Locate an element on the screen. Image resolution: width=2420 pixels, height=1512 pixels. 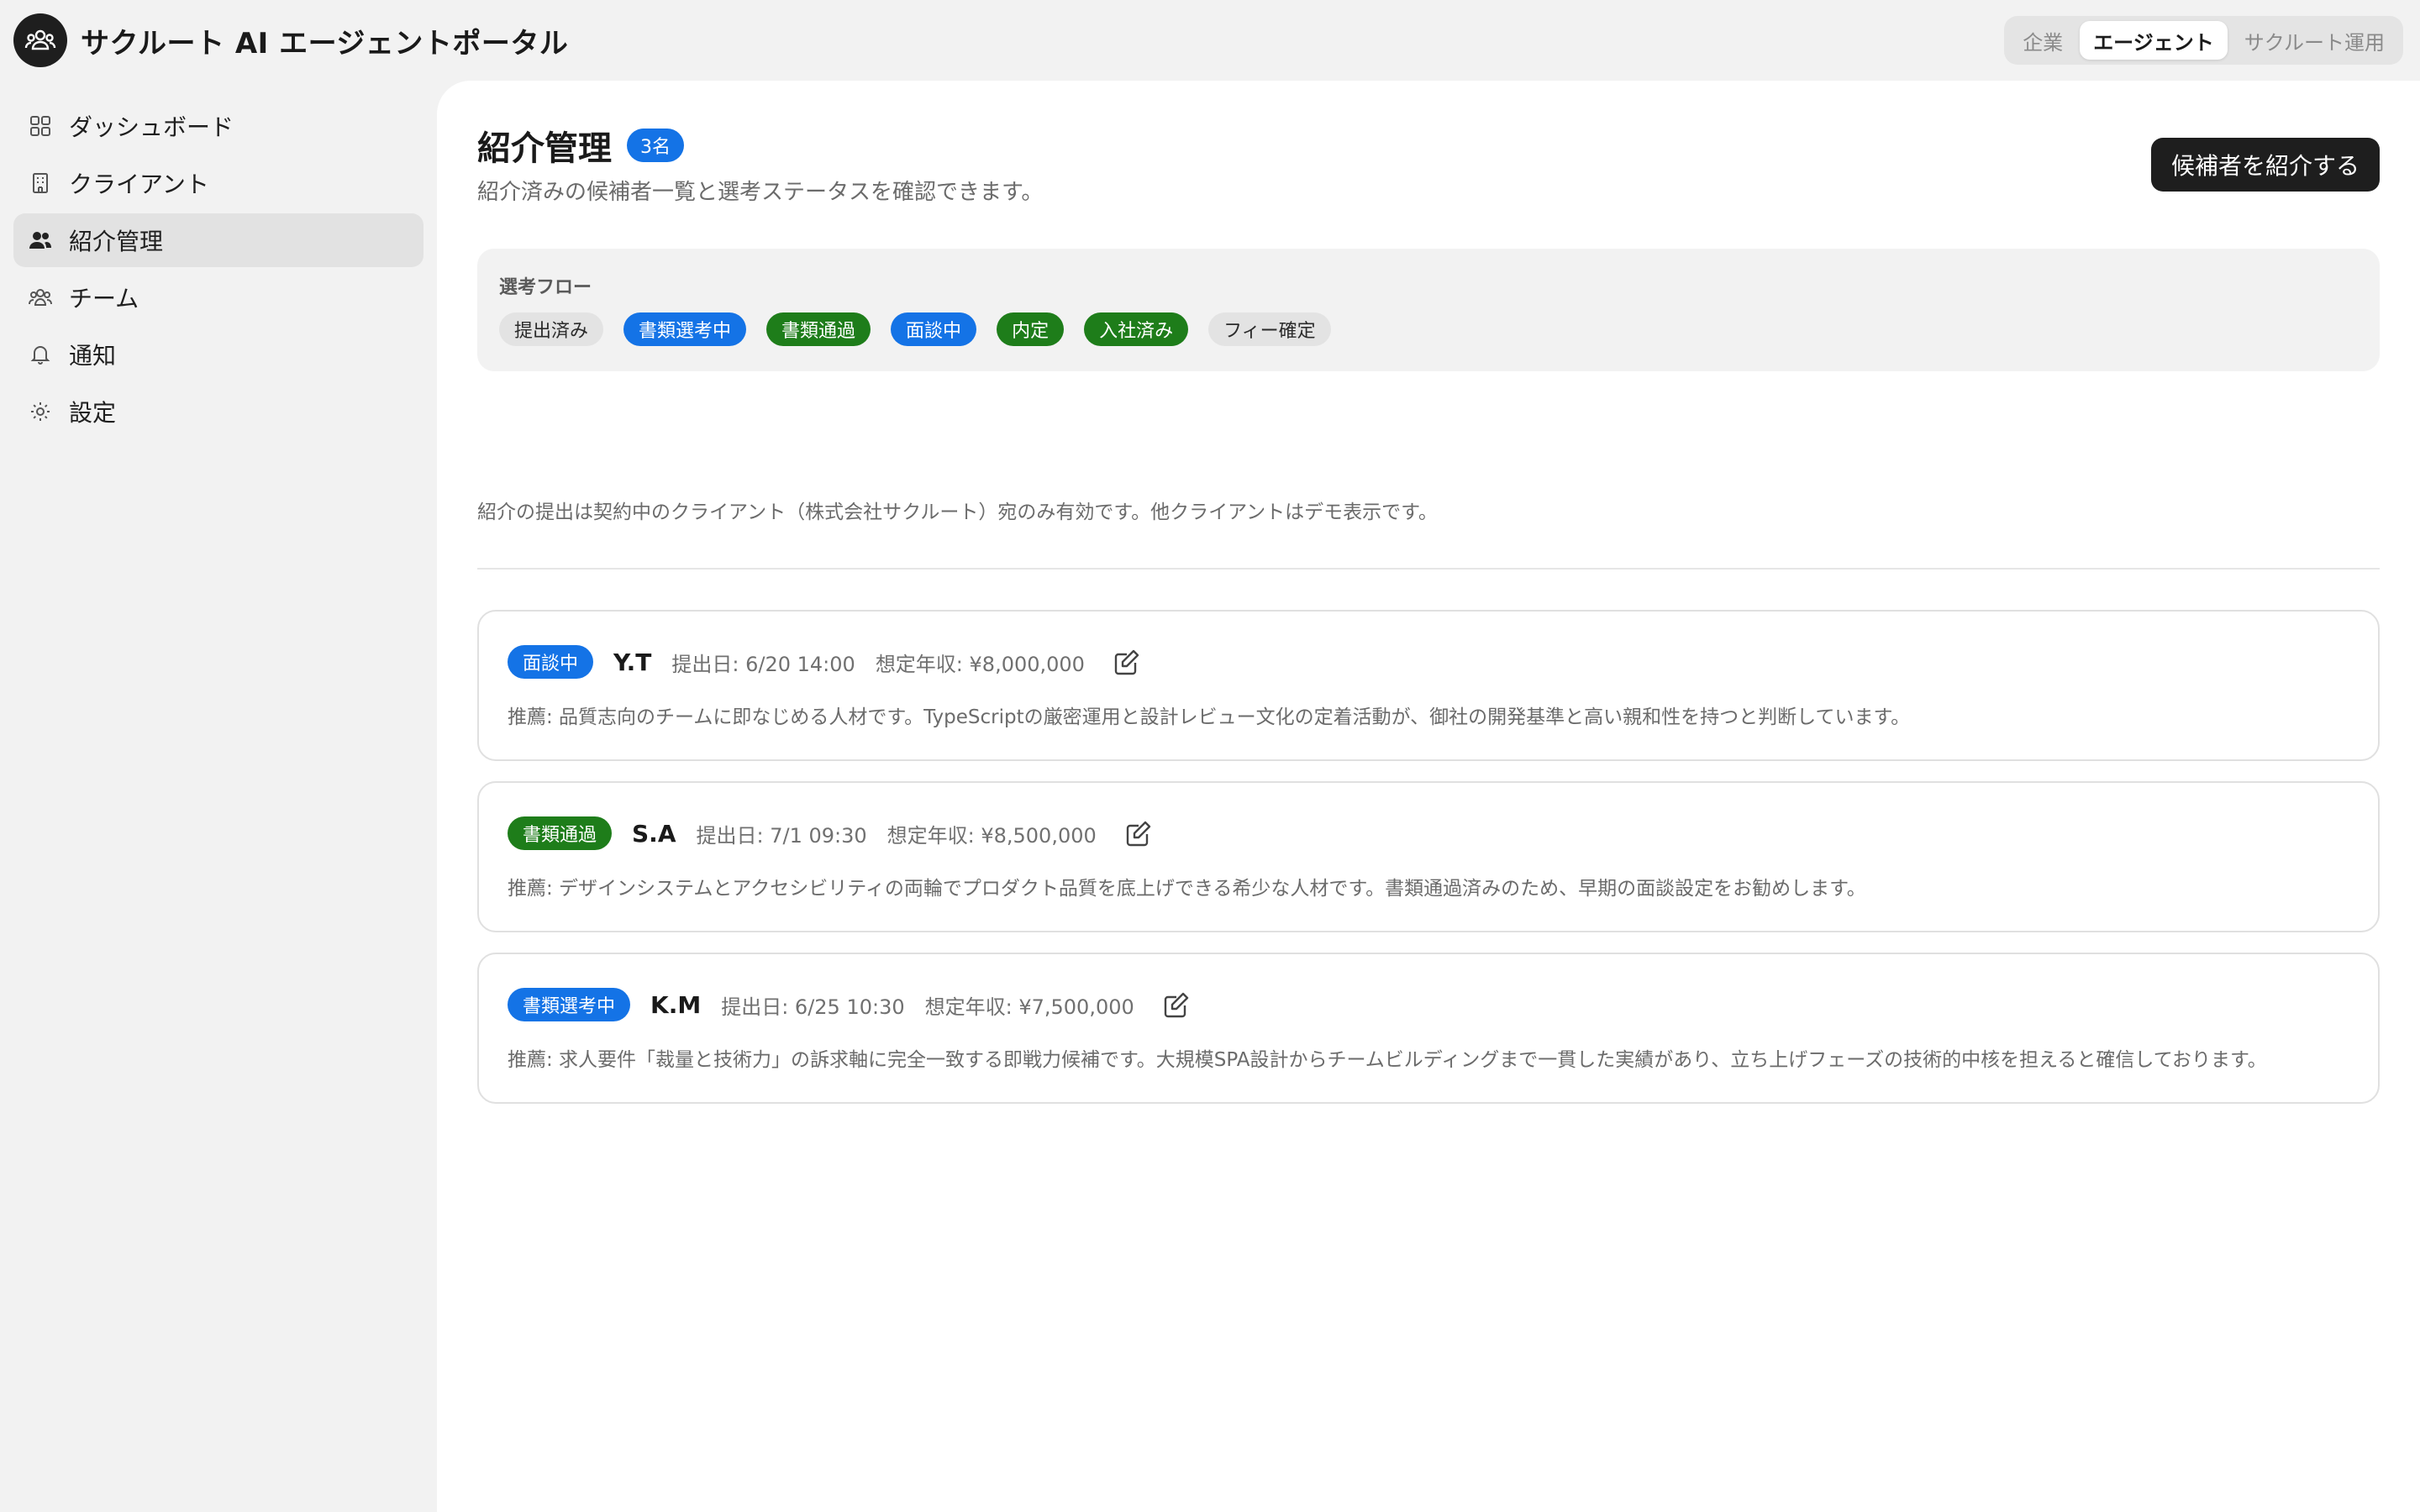
refer-candidate-button: 候補者を紹介する is located at coordinates (2265, 165).